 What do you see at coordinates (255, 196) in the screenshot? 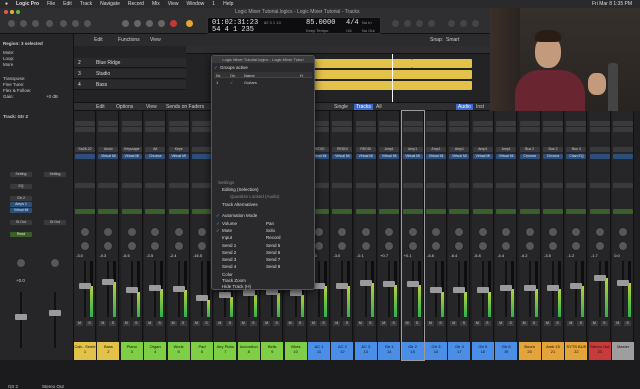
I see `quantize-option: Quantize Locked (Audio)` at bounding box center [255, 196].